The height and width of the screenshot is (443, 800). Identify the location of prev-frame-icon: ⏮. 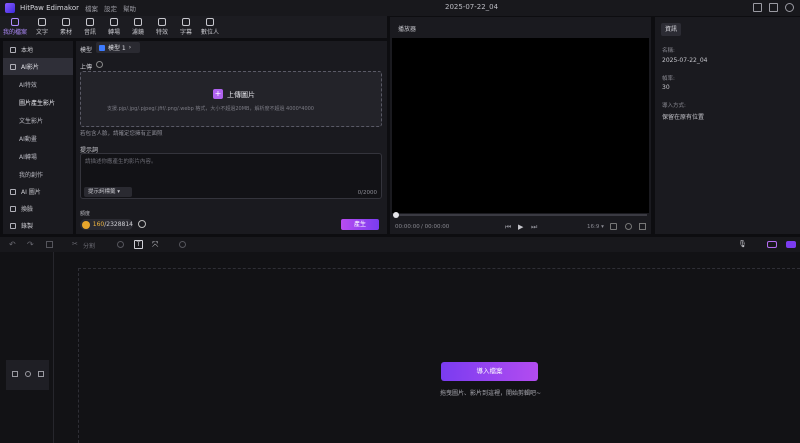
(508, 227).